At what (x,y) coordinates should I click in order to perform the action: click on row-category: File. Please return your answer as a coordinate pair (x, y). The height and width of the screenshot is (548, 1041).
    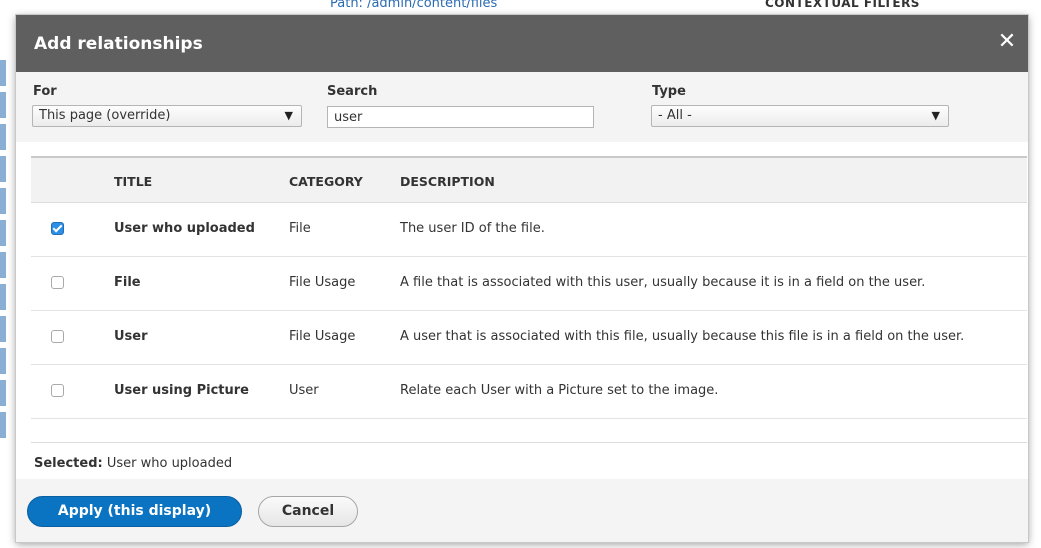
    Looking at the image, I should click on (300, 228).